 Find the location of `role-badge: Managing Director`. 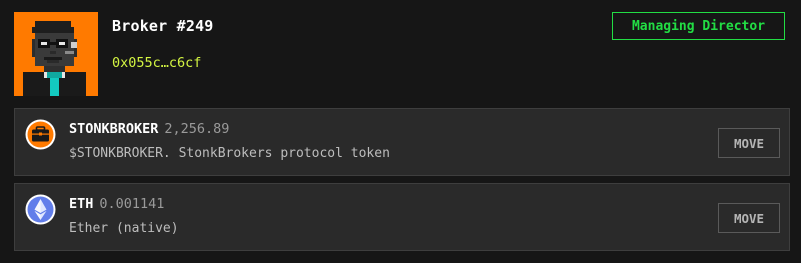

role-badge: Managing Director is located at coordinates (698, 26).